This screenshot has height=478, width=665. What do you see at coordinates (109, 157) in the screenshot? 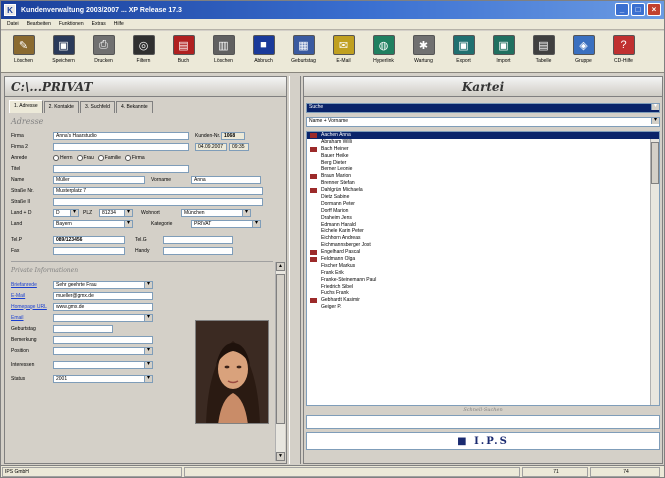
I see `anrede-familie-radio: Familie` at bounding box center [109, 157].